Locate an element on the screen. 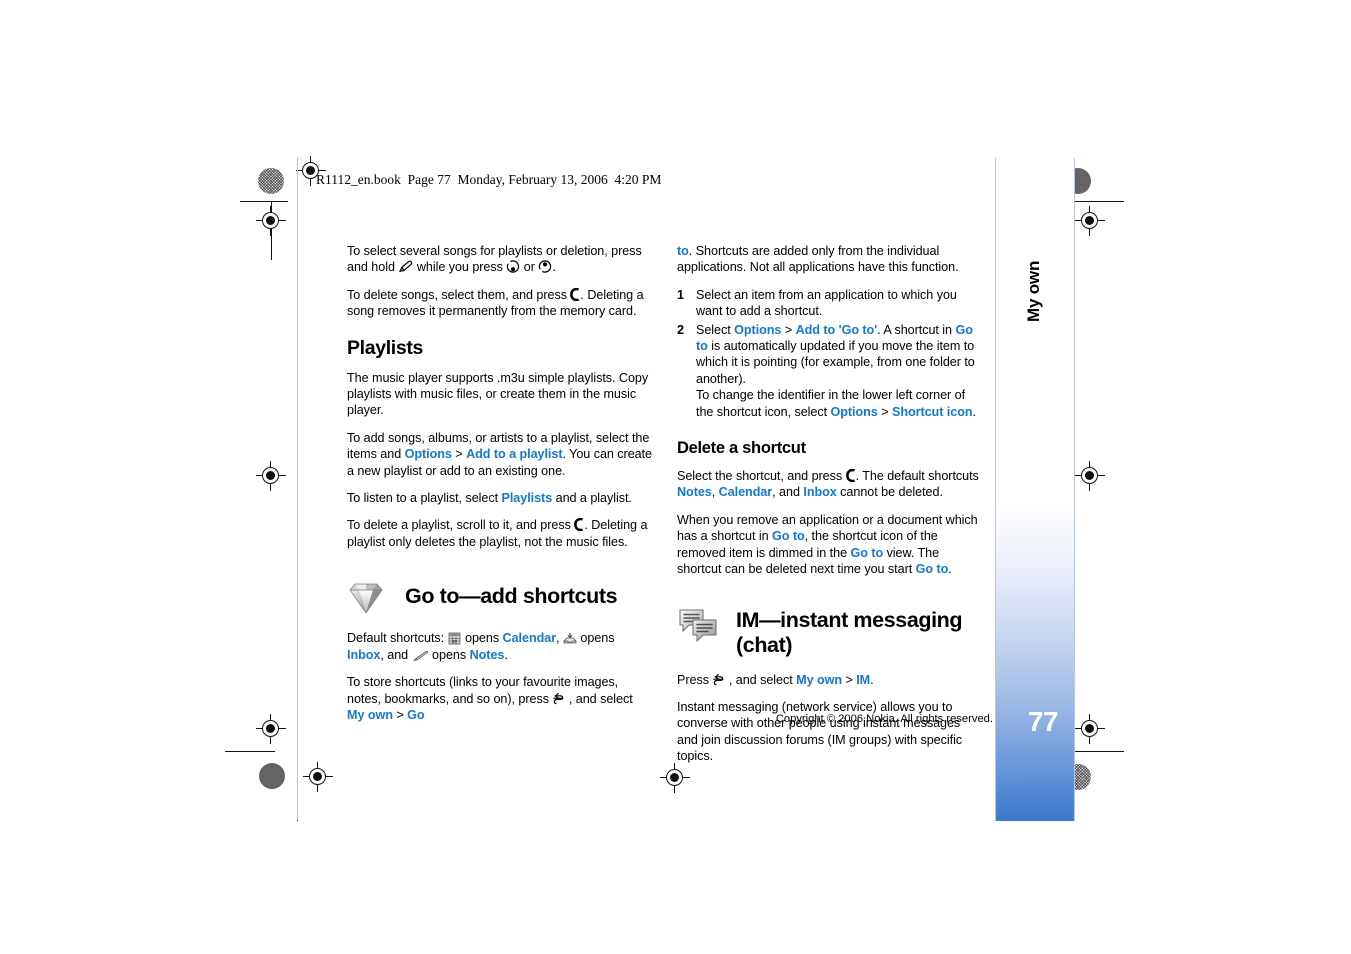 Image resolution: width=1351 pixels, height=954 pixels. link-go-to-3: Go to is located at coordinates (932, 569).